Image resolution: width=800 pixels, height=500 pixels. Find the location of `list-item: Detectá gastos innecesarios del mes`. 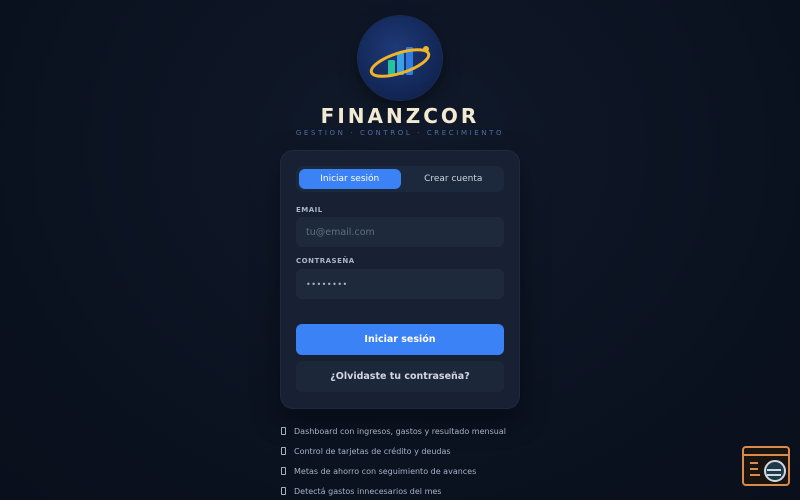

list-item: Detectá gastos innecesarios del mes is located at coordinates (393, 490).